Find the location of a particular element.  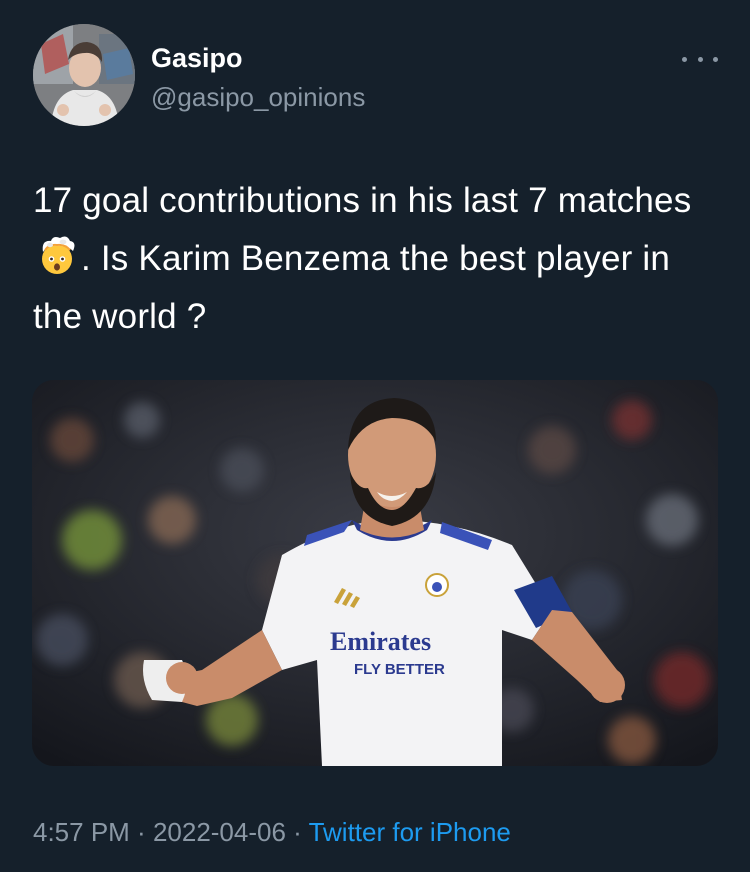

kit-sponsor-text: Emirates is located at coordinates (380, 641).